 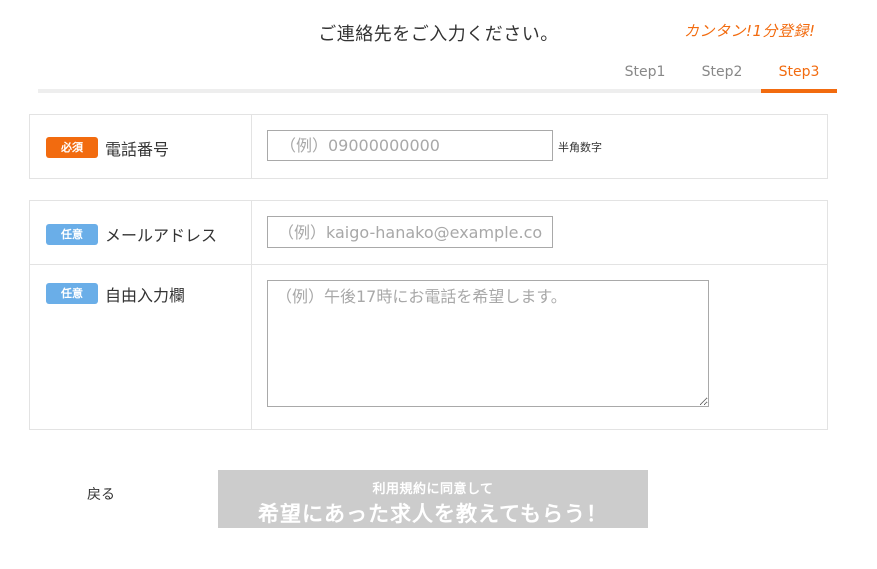 What do you see at coordinates (488, 343) in the screenshot?
I see `free-text-textarea` at bounding box center [488, 343].